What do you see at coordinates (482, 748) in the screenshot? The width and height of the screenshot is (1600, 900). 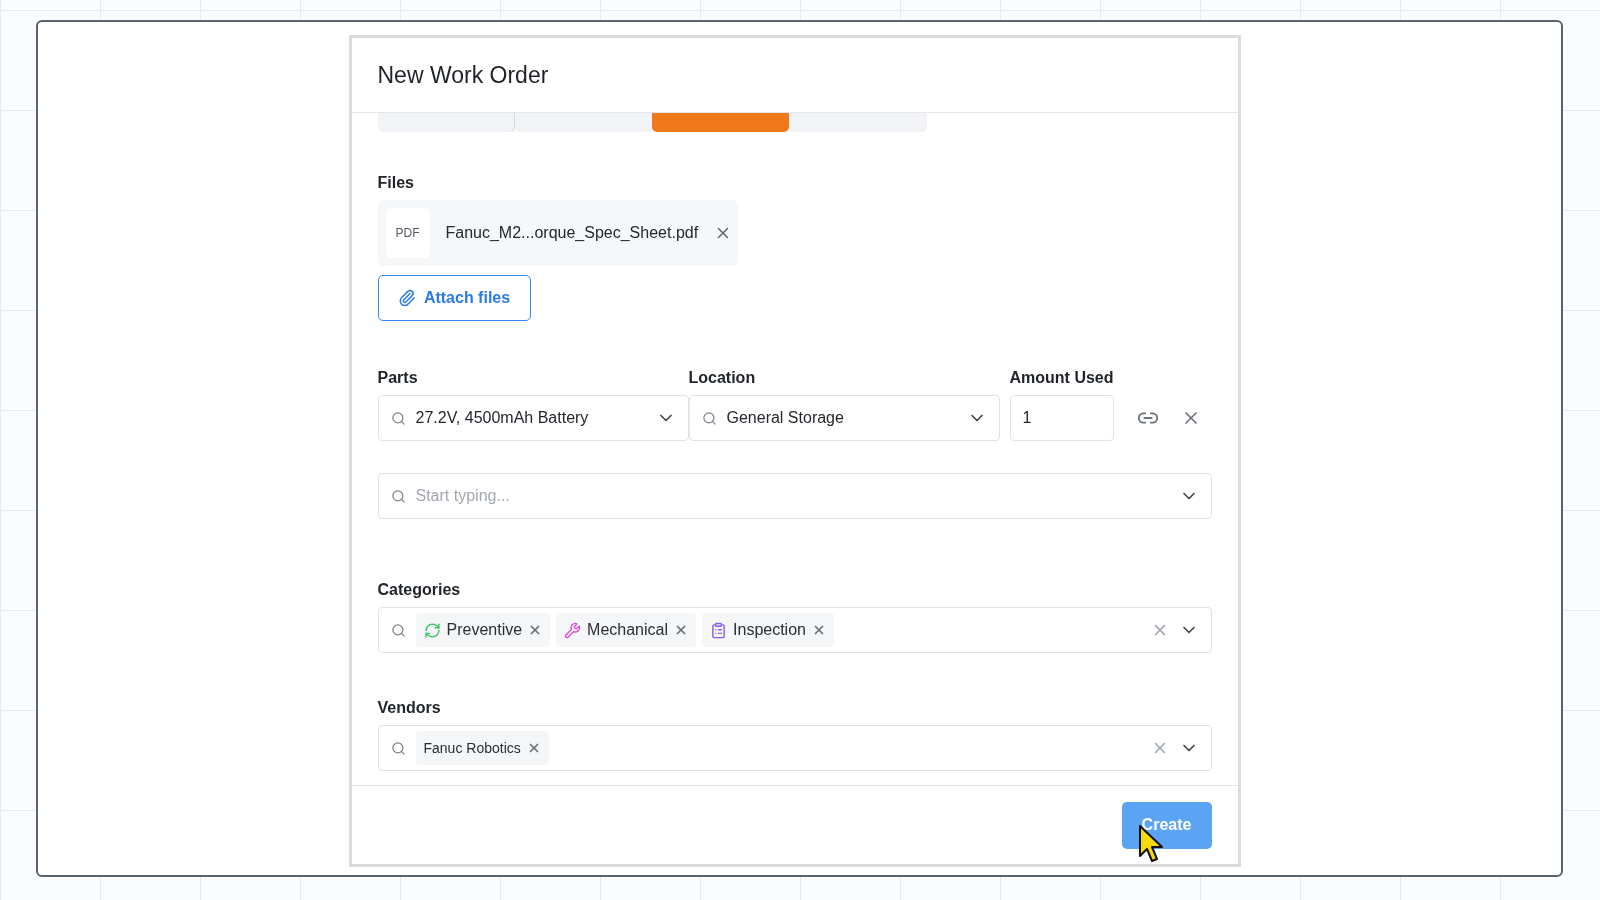 I see `vendor-tag: Fanuc Robotics` at bounding box center [482, 748].